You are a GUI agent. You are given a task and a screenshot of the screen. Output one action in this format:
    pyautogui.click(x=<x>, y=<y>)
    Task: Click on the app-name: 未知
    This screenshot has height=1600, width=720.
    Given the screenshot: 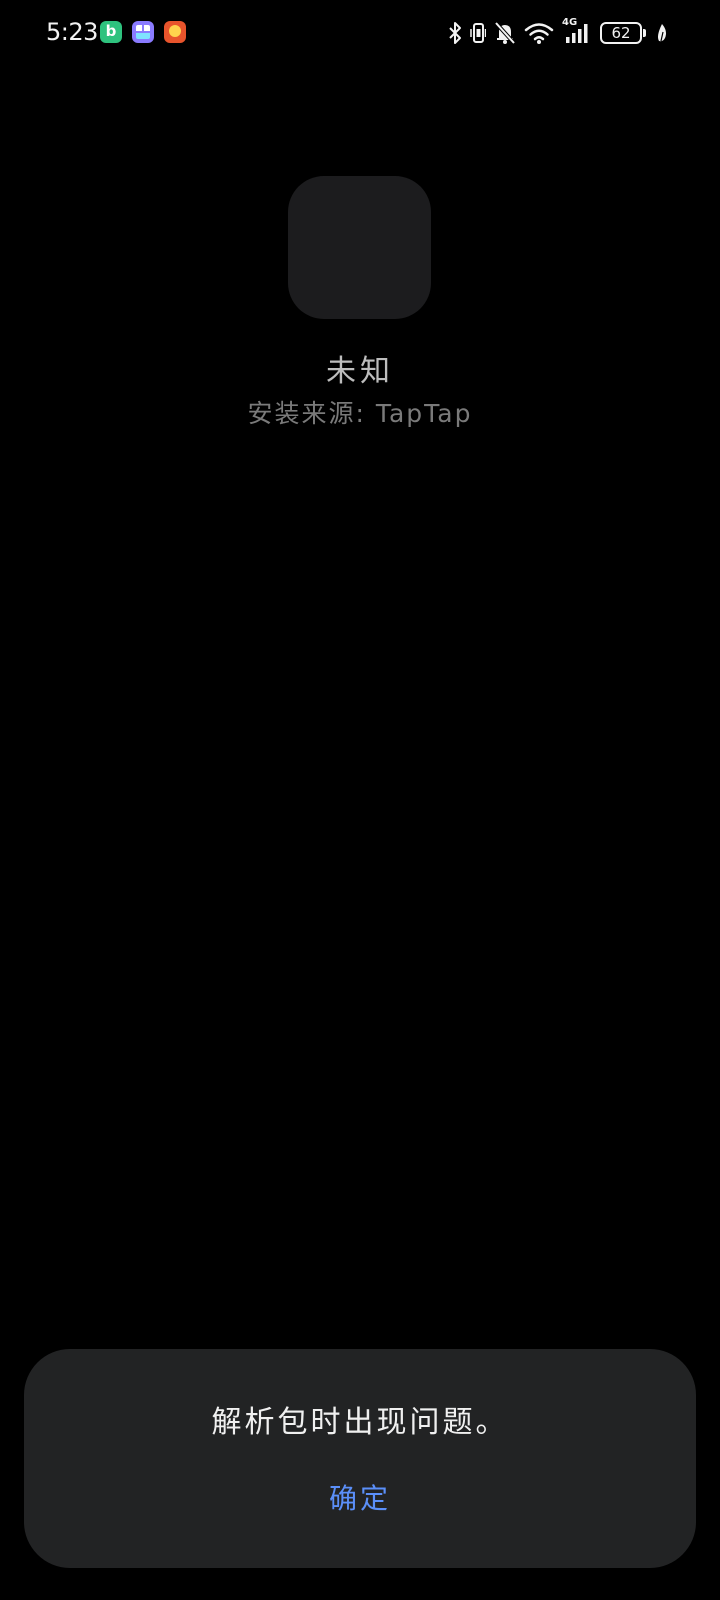 What is the action you would take?
    pyautogui.click(x=360, y=371)
    